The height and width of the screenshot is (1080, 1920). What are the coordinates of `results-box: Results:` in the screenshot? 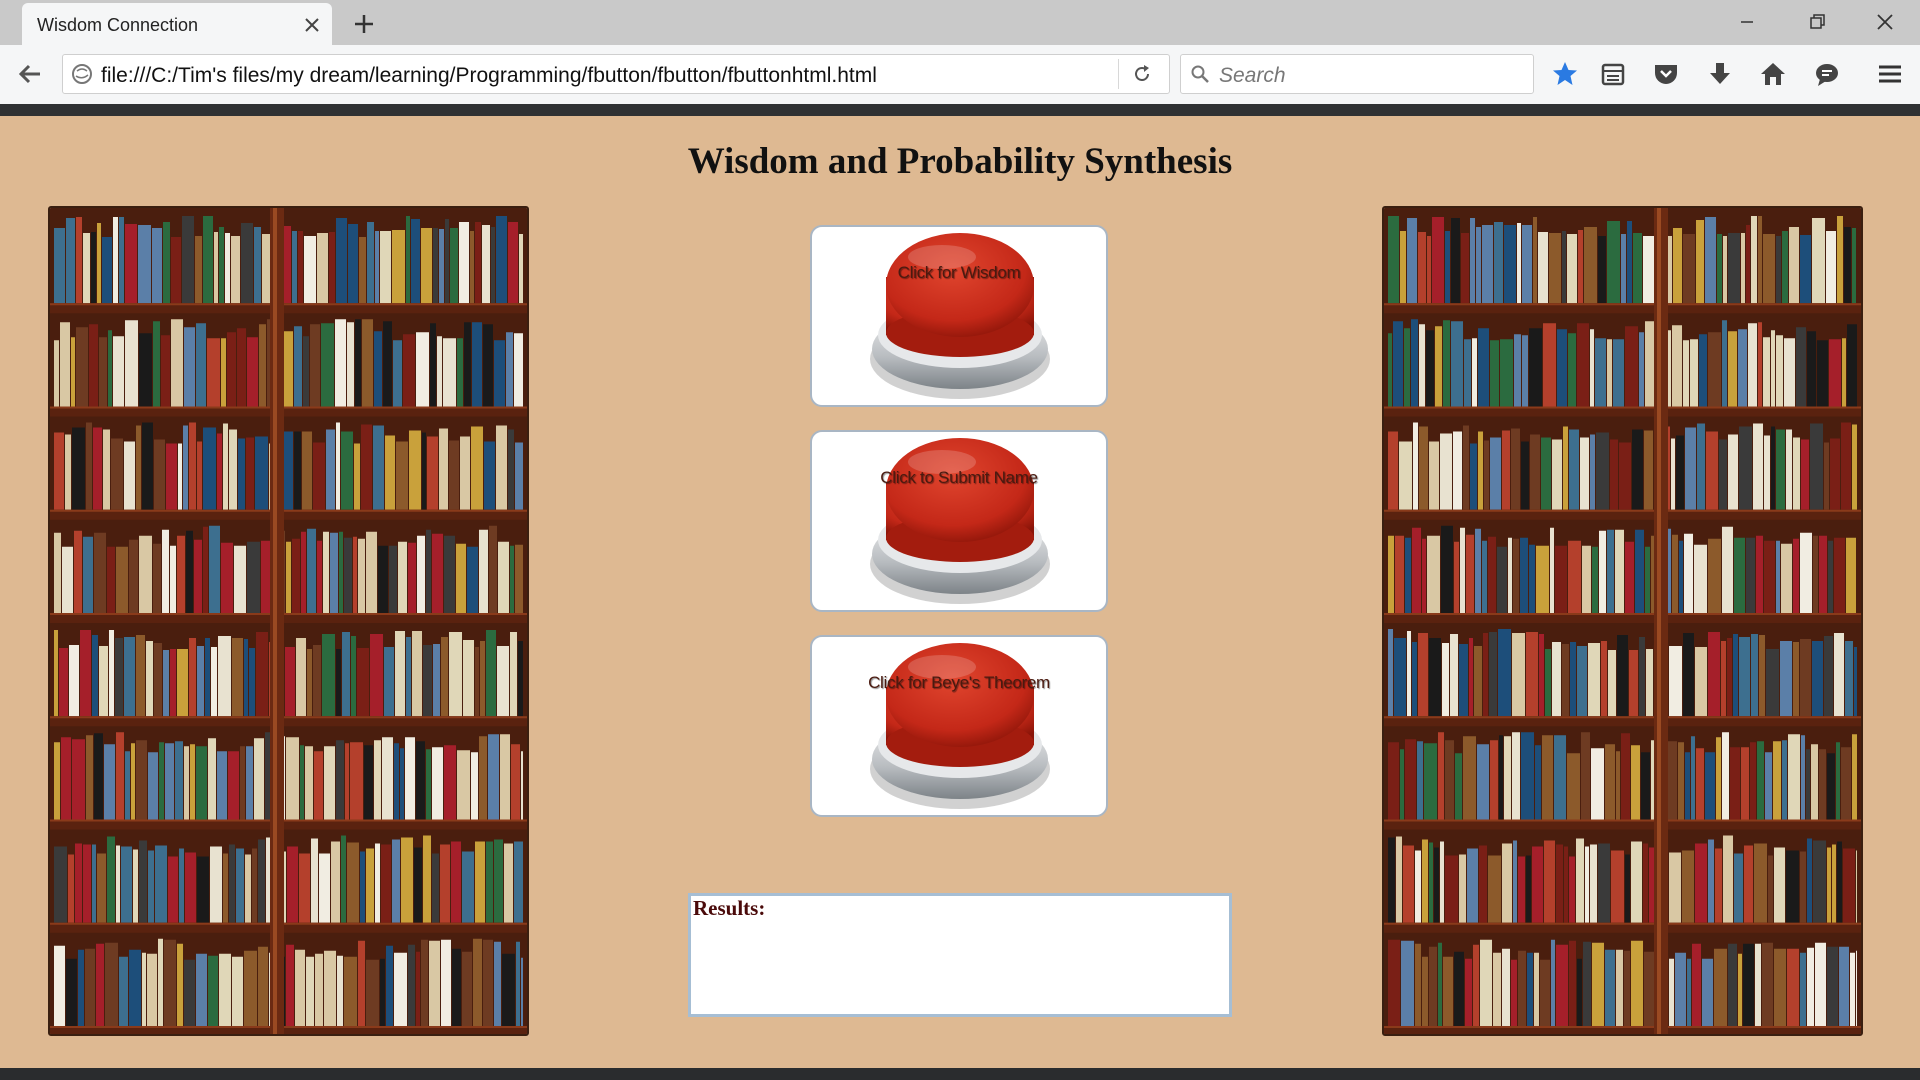 It's located at (960, 955).